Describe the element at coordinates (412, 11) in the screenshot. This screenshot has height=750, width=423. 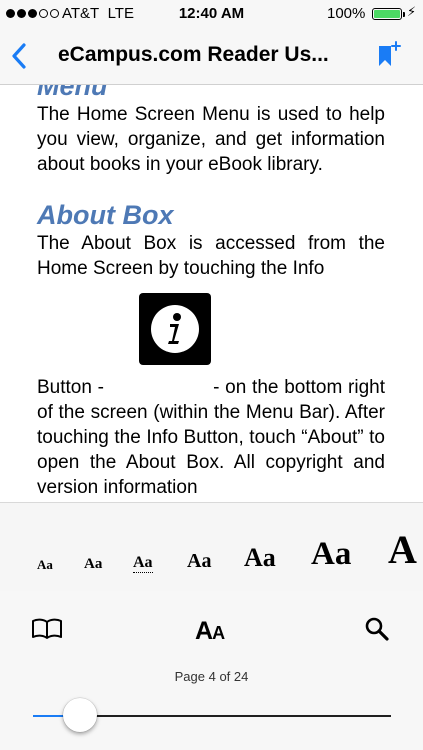
I see `charging-icon: ⚡` at that location.